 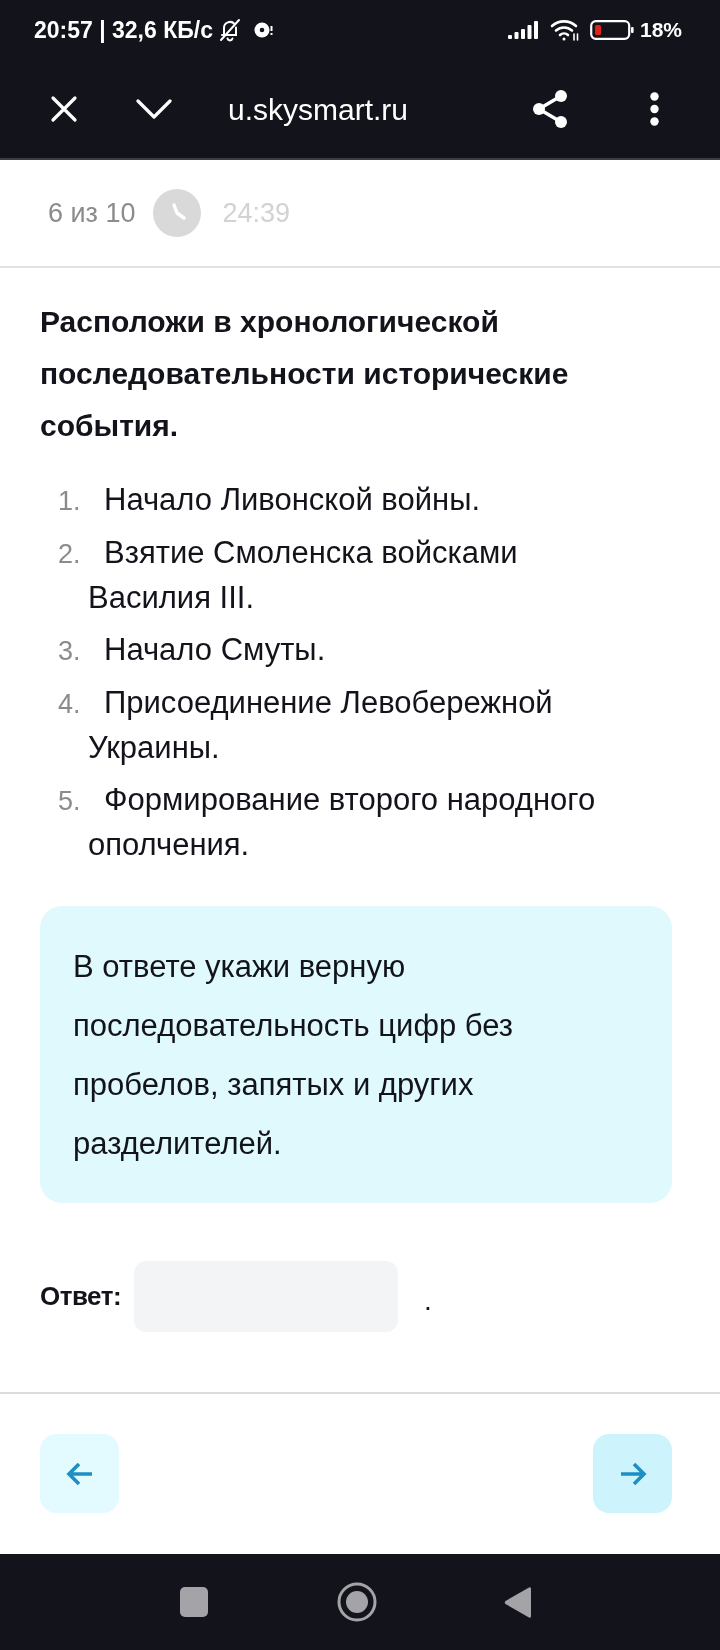 What do you see at coordinates (176, 213) in the screenshot?
I see `clock-icon` at bounding box center [176, 213].